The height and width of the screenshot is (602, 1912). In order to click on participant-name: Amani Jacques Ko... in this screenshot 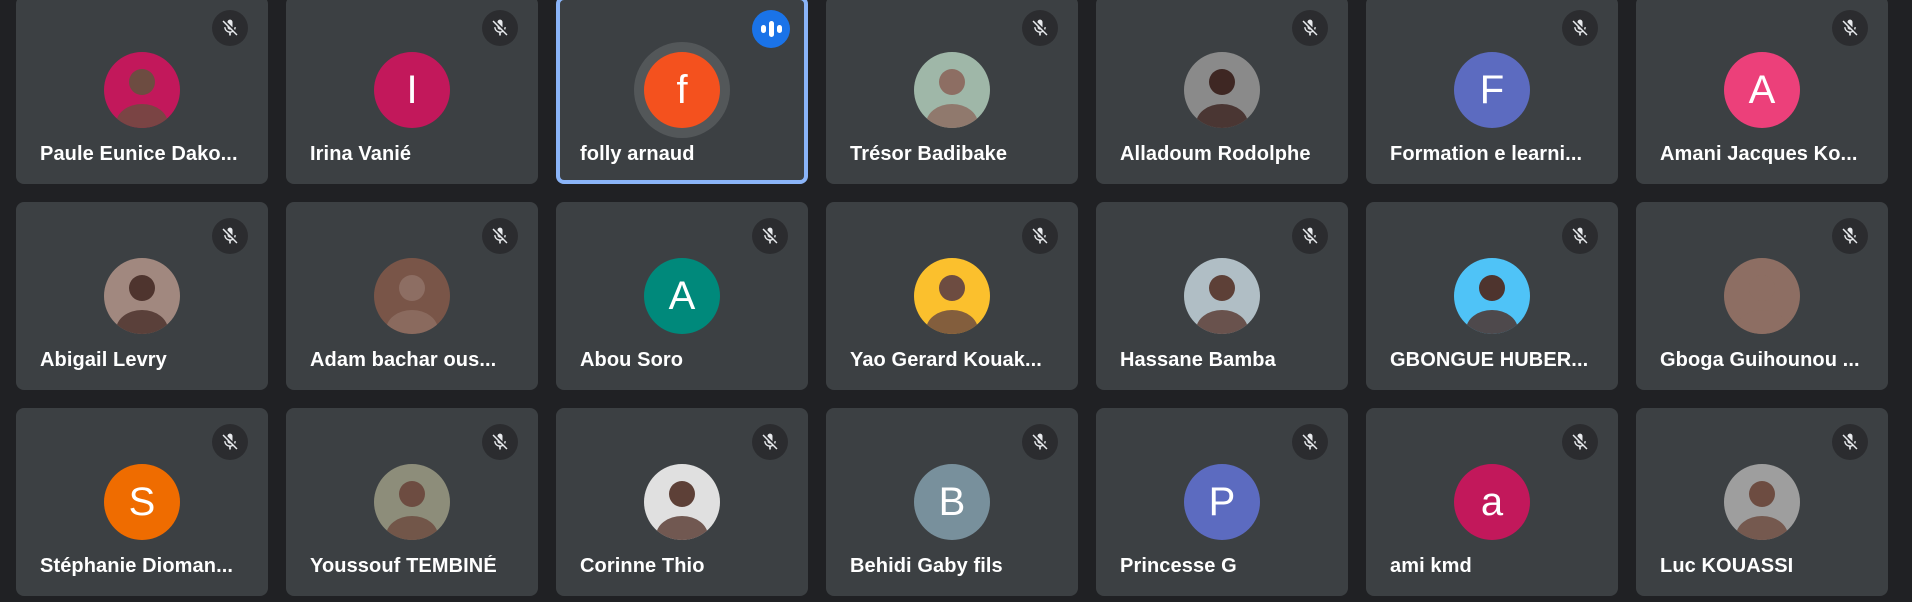, I will do `click(1759, 154)`.